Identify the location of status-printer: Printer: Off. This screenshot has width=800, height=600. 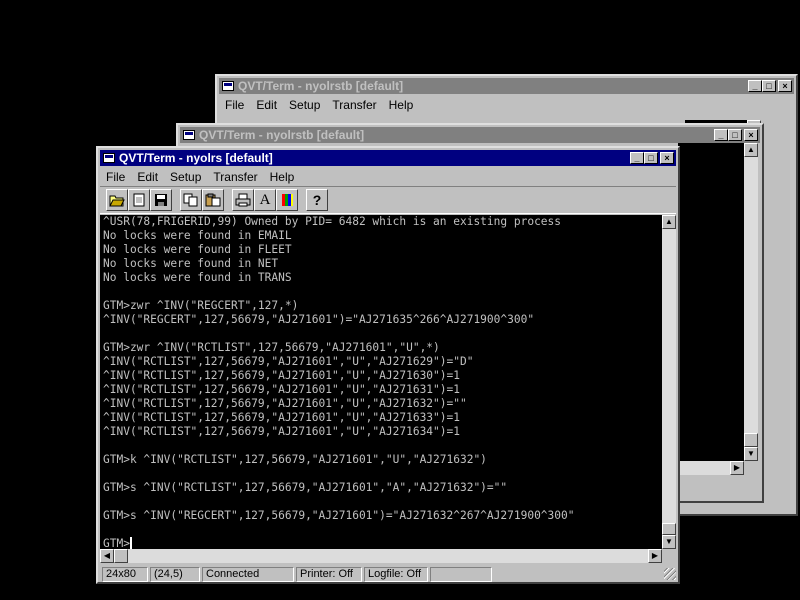
(329, 574).